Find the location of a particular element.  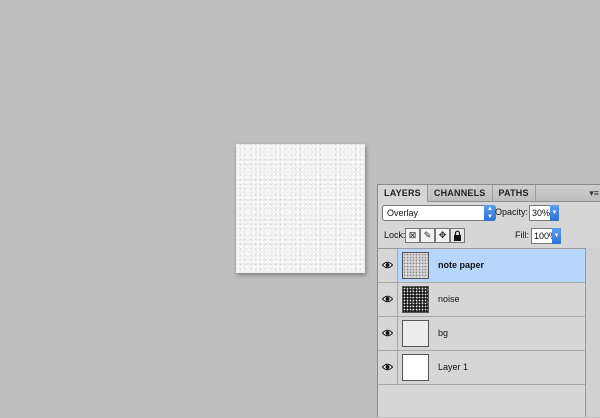

fill-dropdown-icon: ▼ is located at coordinates (556, 236).